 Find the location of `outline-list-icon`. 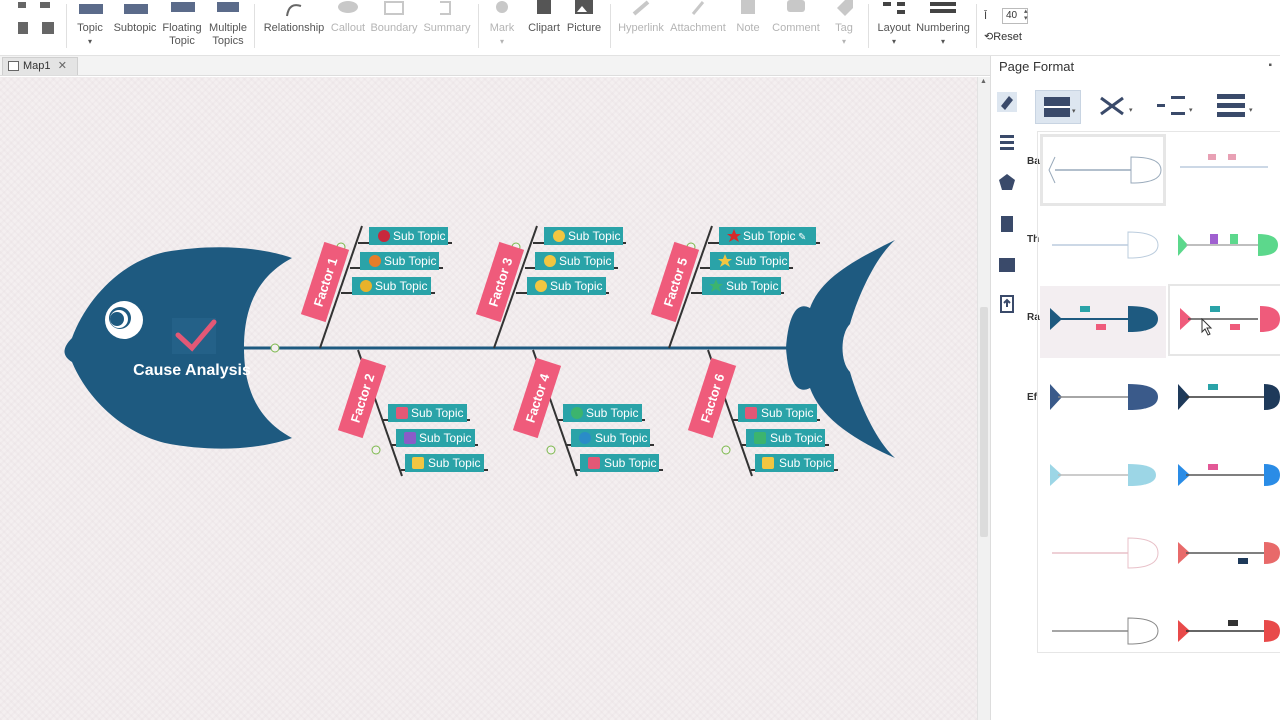

outline-list-icon is located at coordinates (1007, 142).